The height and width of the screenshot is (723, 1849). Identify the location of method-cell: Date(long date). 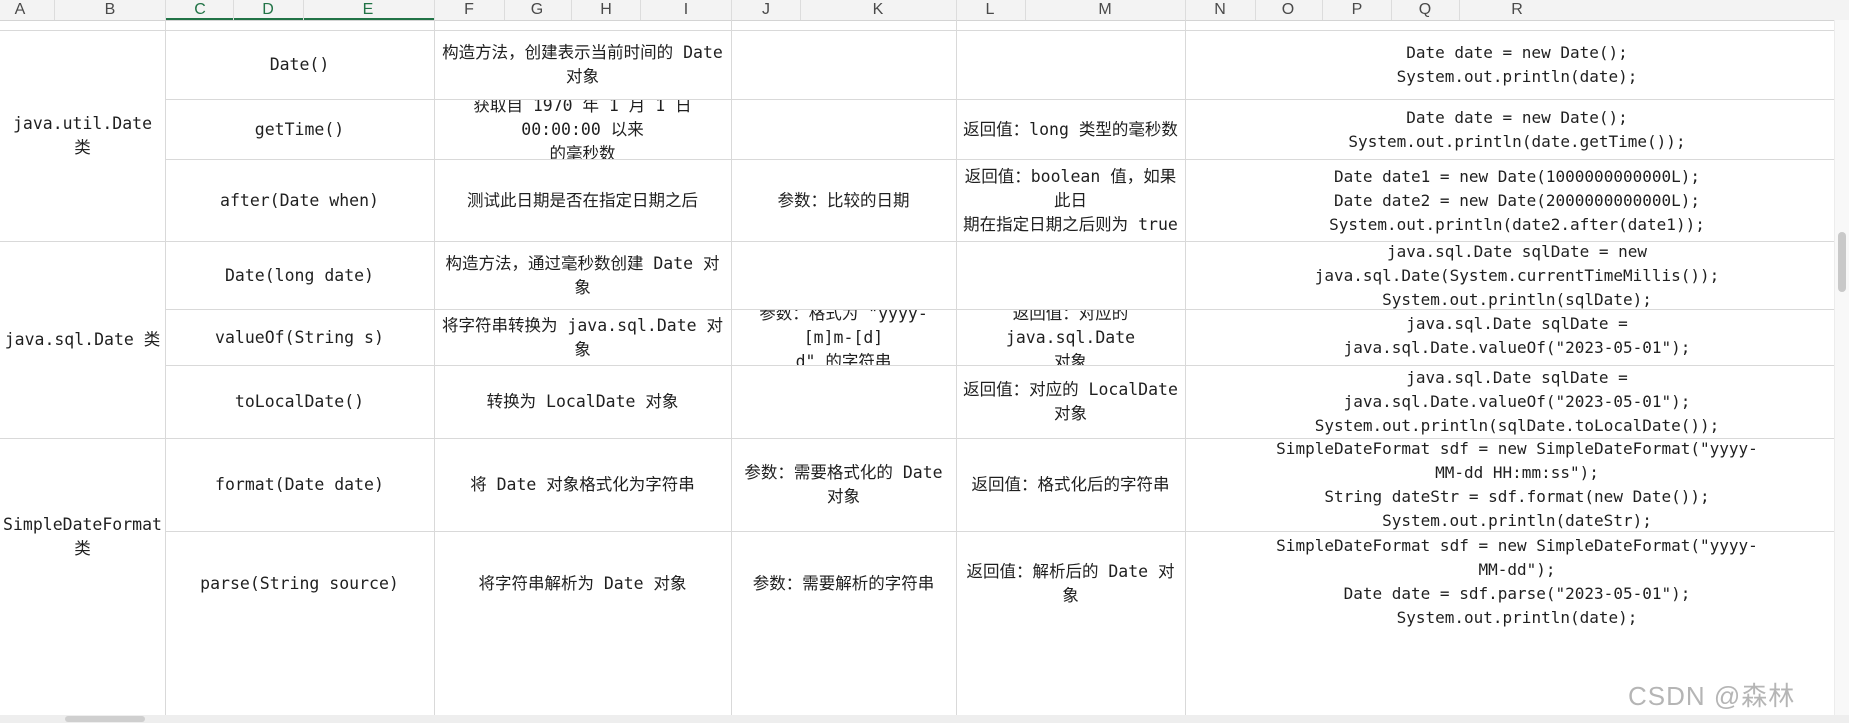
(299, 275).